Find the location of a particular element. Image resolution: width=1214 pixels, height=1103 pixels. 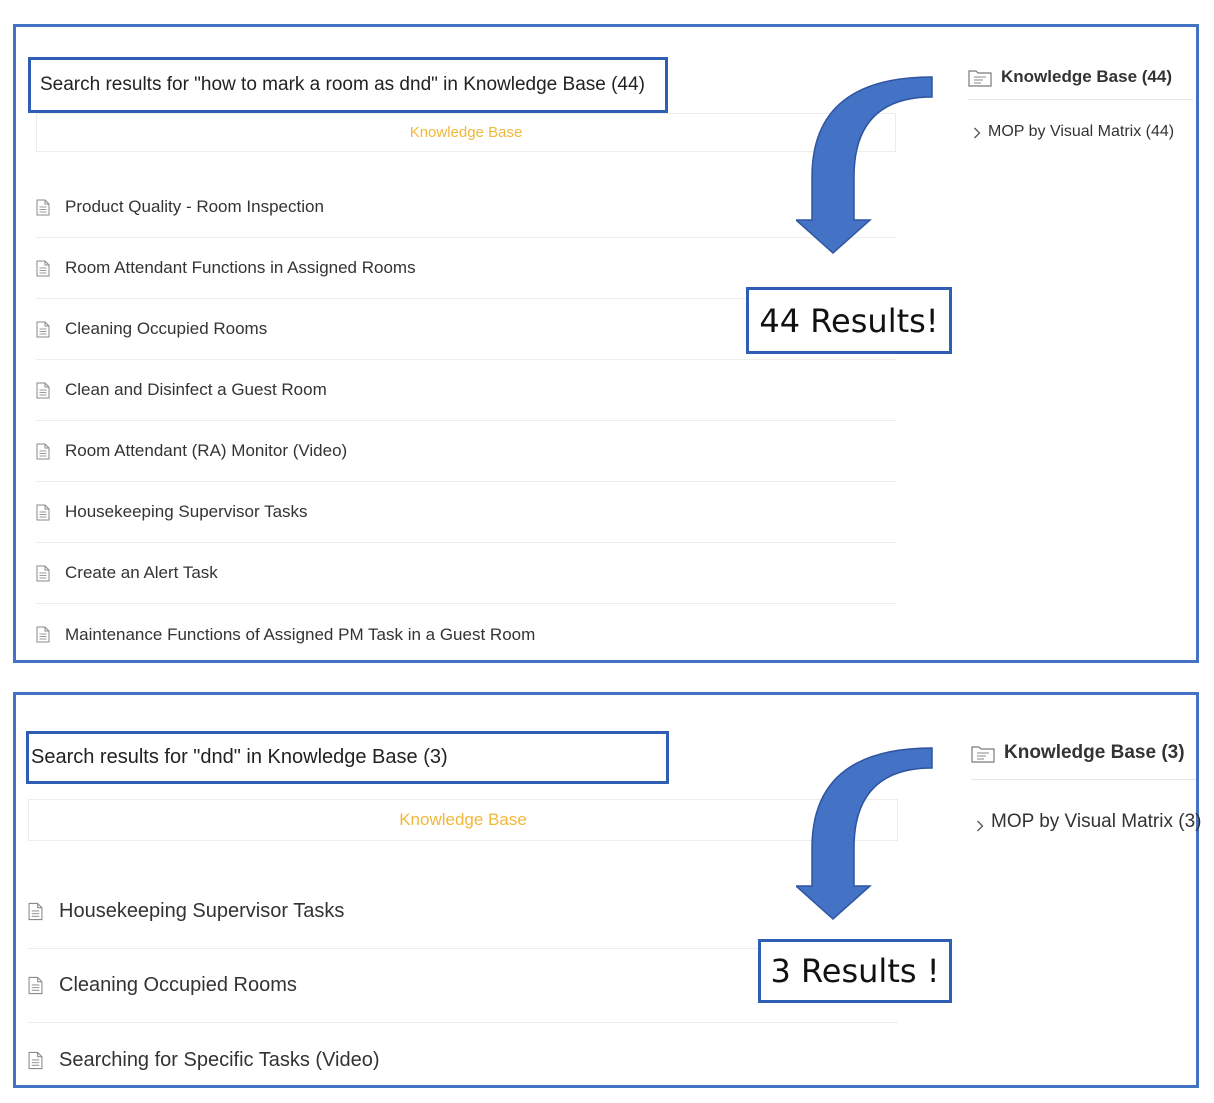

result-item: Product Quality - Room Inspection is located at coordinates (466, 207).